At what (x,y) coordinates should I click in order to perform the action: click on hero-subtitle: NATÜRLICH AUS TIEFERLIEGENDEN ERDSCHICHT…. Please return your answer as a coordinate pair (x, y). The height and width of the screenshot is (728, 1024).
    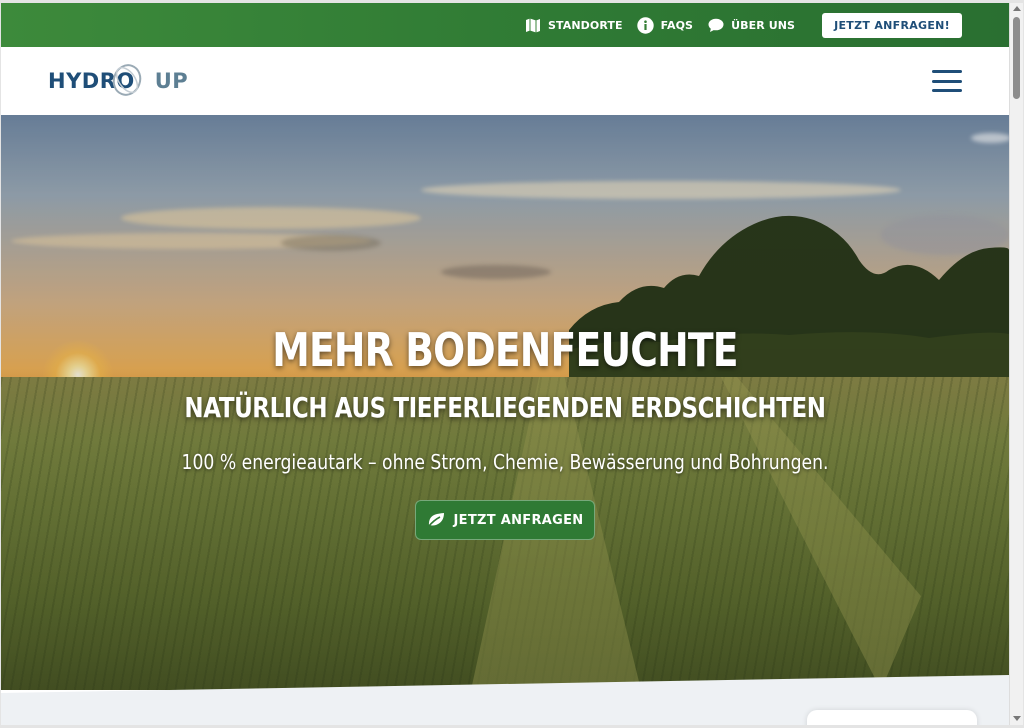
    Looking at the image, I should click on (505, 407).